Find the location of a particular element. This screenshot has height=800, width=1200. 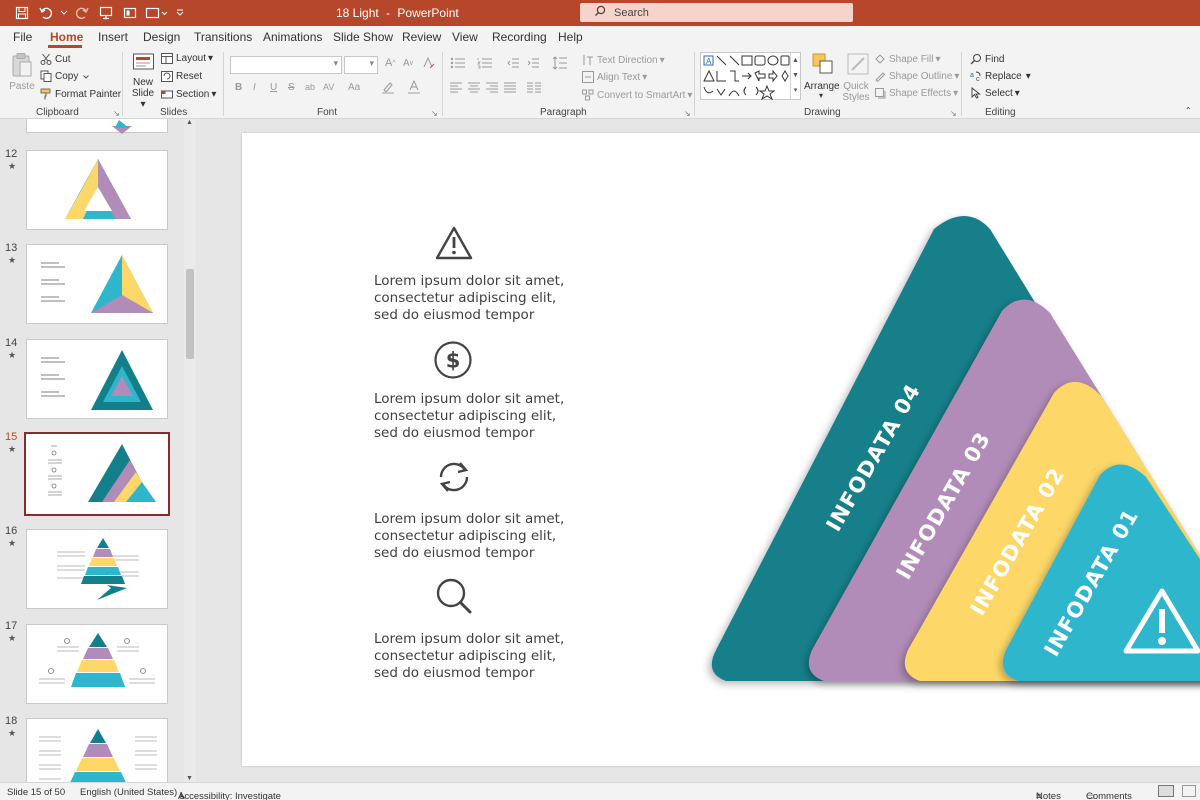

reset-button: Reset is located at coordinates (181, 76).